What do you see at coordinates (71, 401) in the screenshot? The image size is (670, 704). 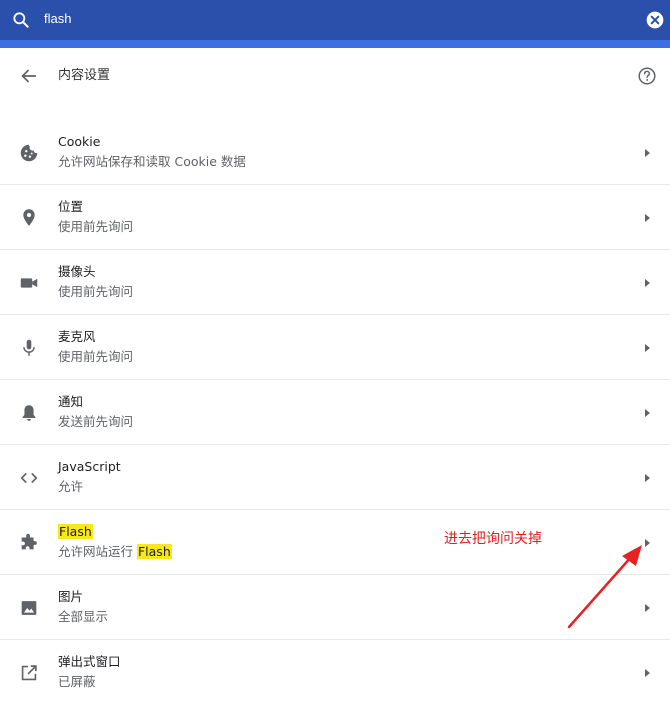 I see `list-item-title: 通知` at bounding box center [71, 401].